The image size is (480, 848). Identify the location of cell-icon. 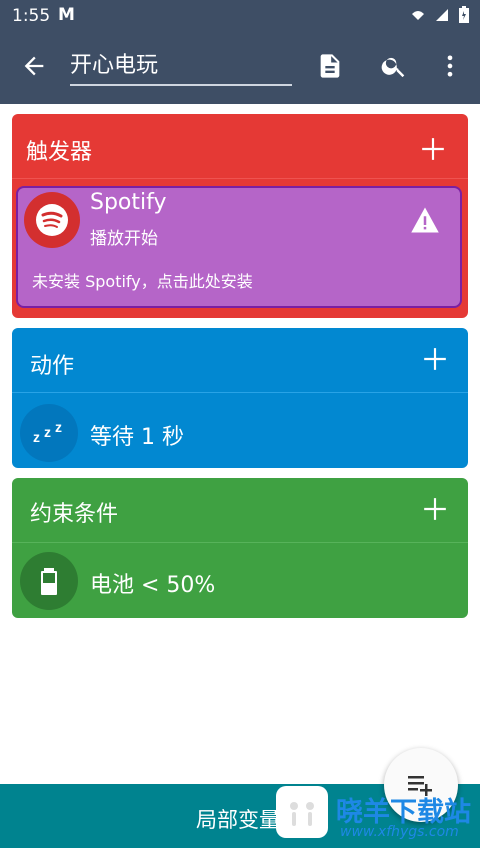
(442, 15).